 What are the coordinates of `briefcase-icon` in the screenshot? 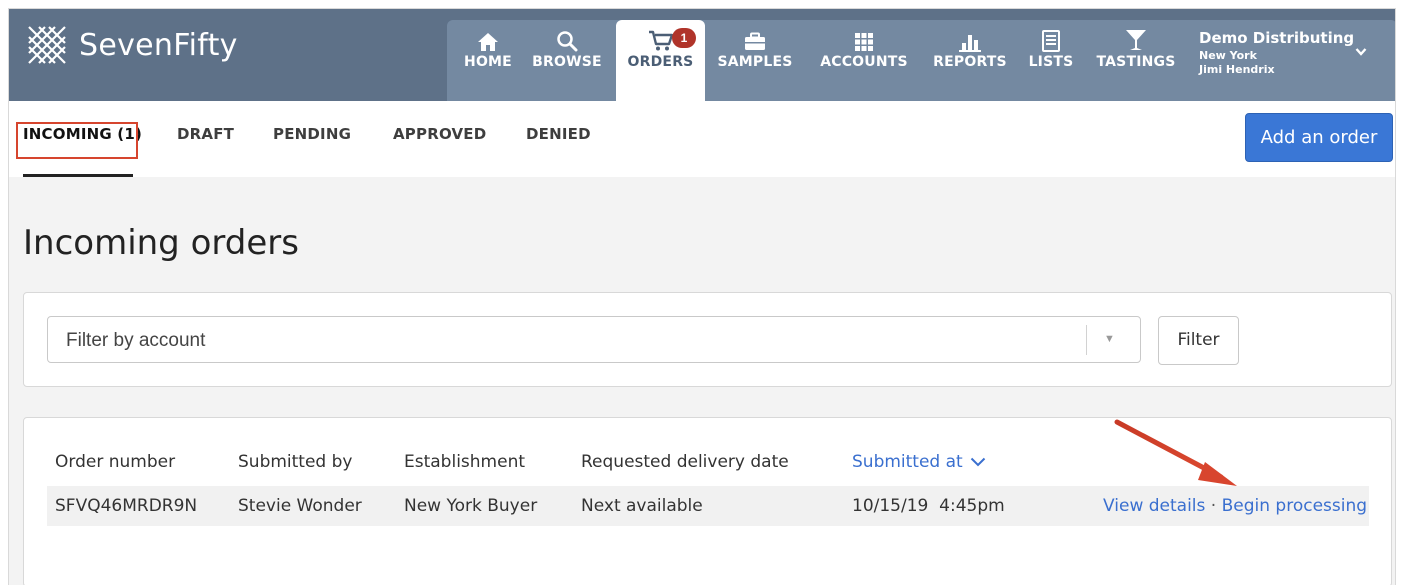 It's located at (755, 41).